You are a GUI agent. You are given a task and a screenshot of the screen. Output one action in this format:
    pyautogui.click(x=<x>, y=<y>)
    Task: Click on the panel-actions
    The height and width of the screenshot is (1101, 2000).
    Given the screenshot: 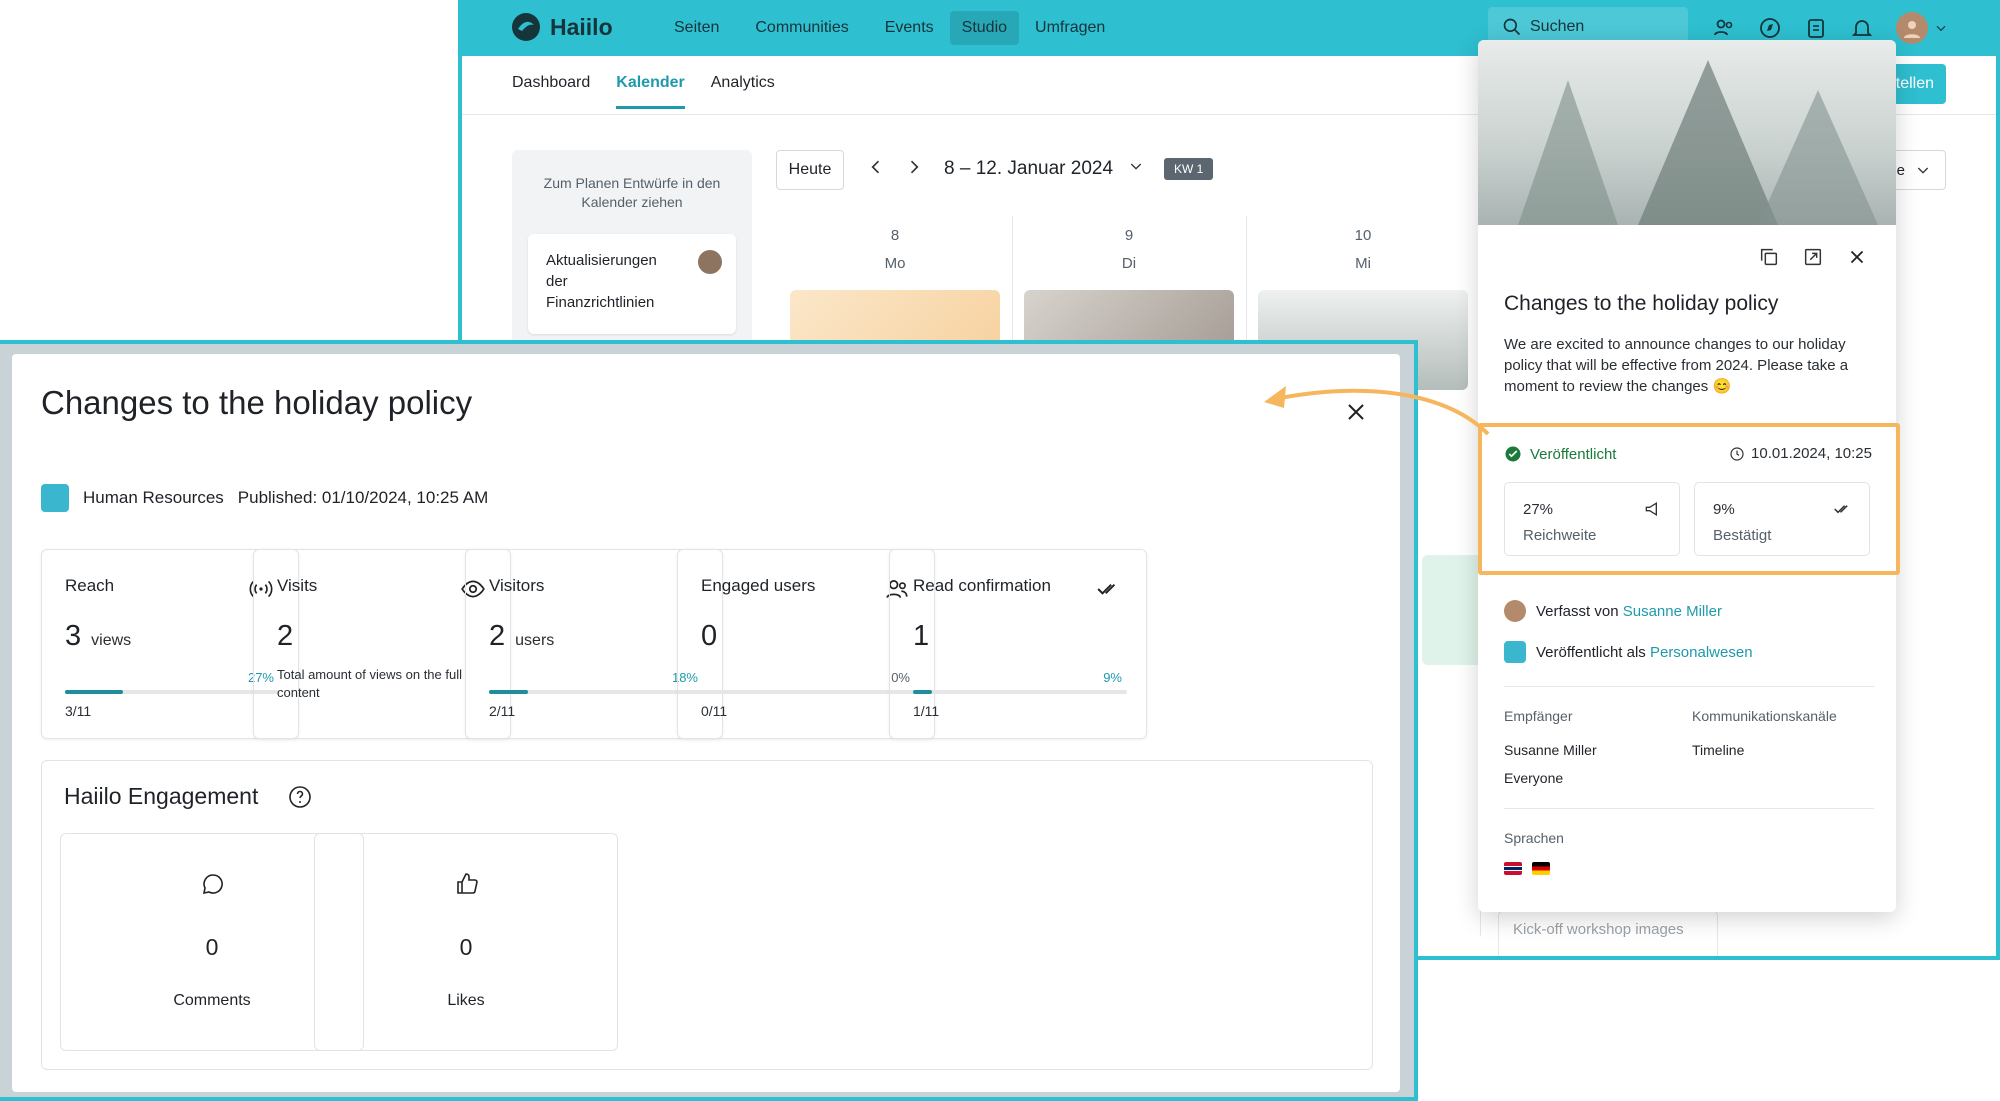 What is the action you would take?
    pyautogui.click(x=1813, y=257)
    